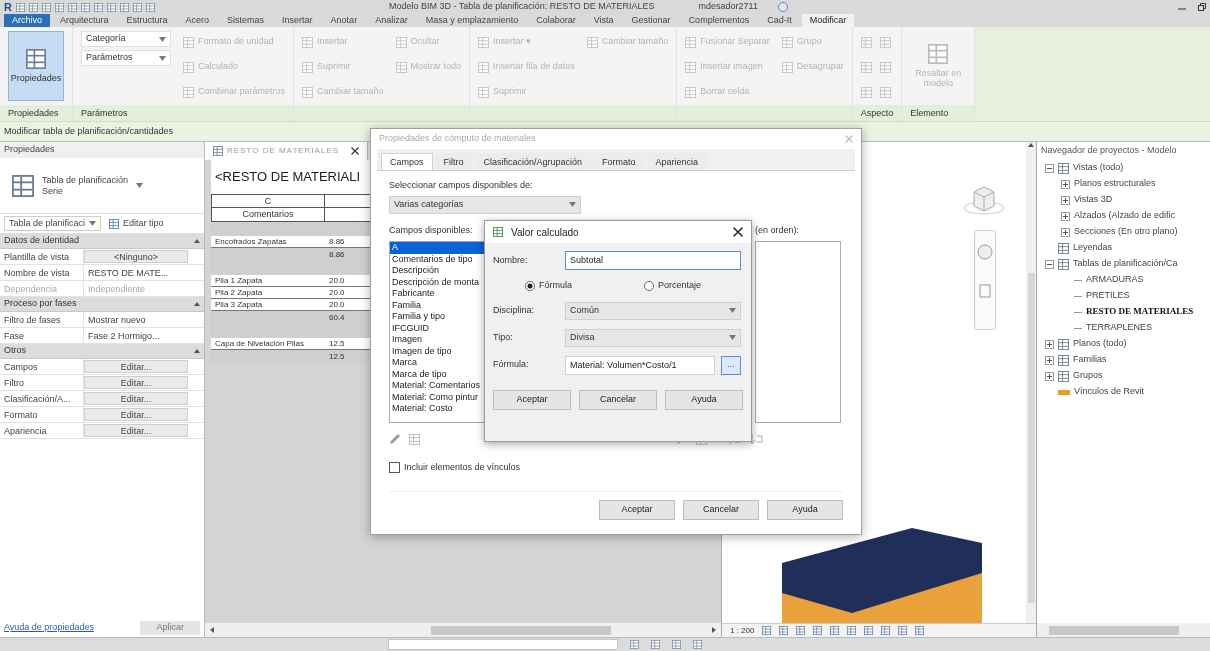  Describe the element at coordinates (1108, 296) in the screenshot. I see `tree-item: PRETILES` at that location.